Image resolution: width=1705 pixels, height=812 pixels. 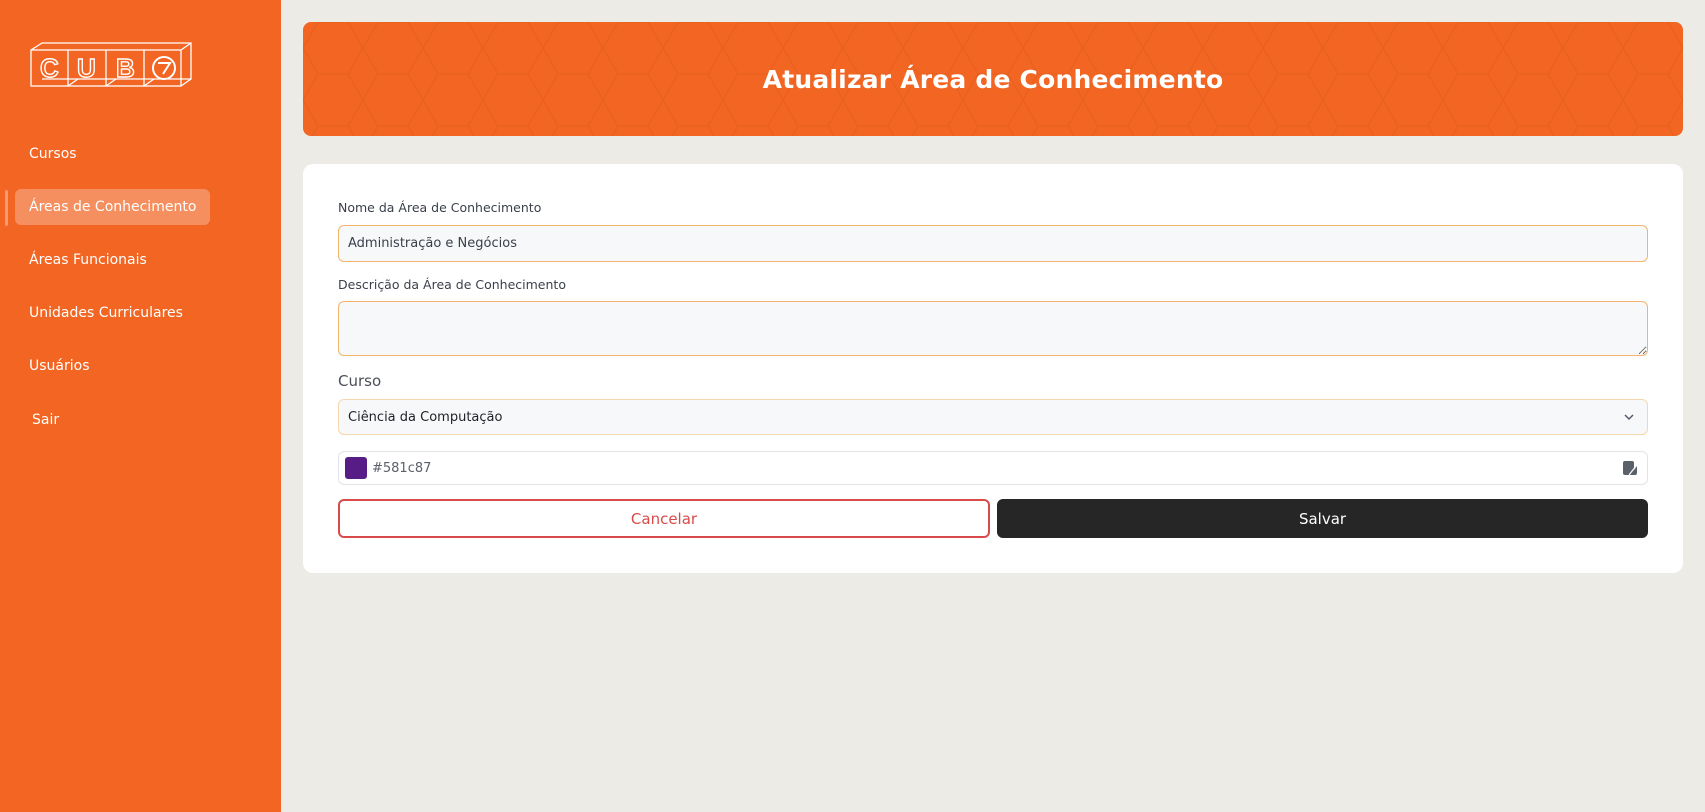 What do you see at coordinates (125, 68) in the screenshot?
I see `svg-text: B` at bounding box center [125, 68].